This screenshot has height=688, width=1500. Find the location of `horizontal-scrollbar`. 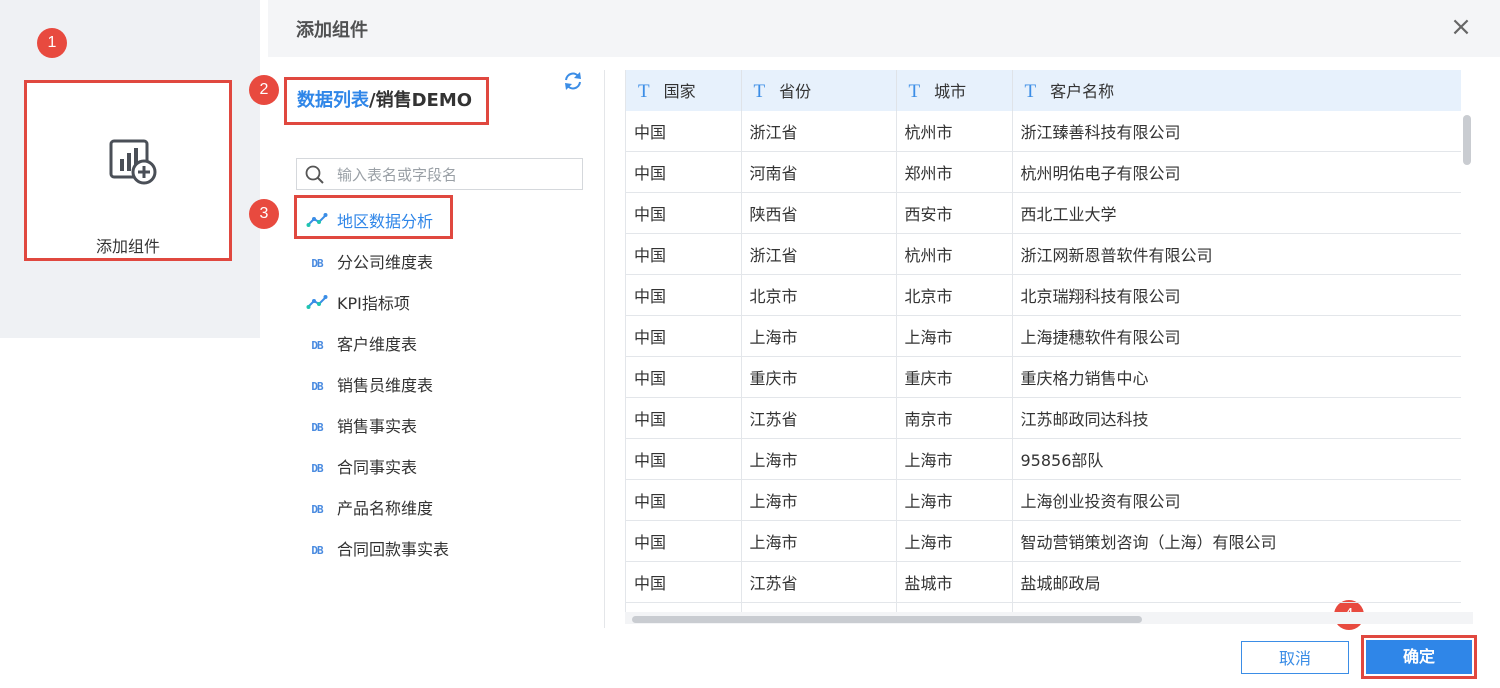

horizontal-scrollbar is located at coordinates (887, 619).